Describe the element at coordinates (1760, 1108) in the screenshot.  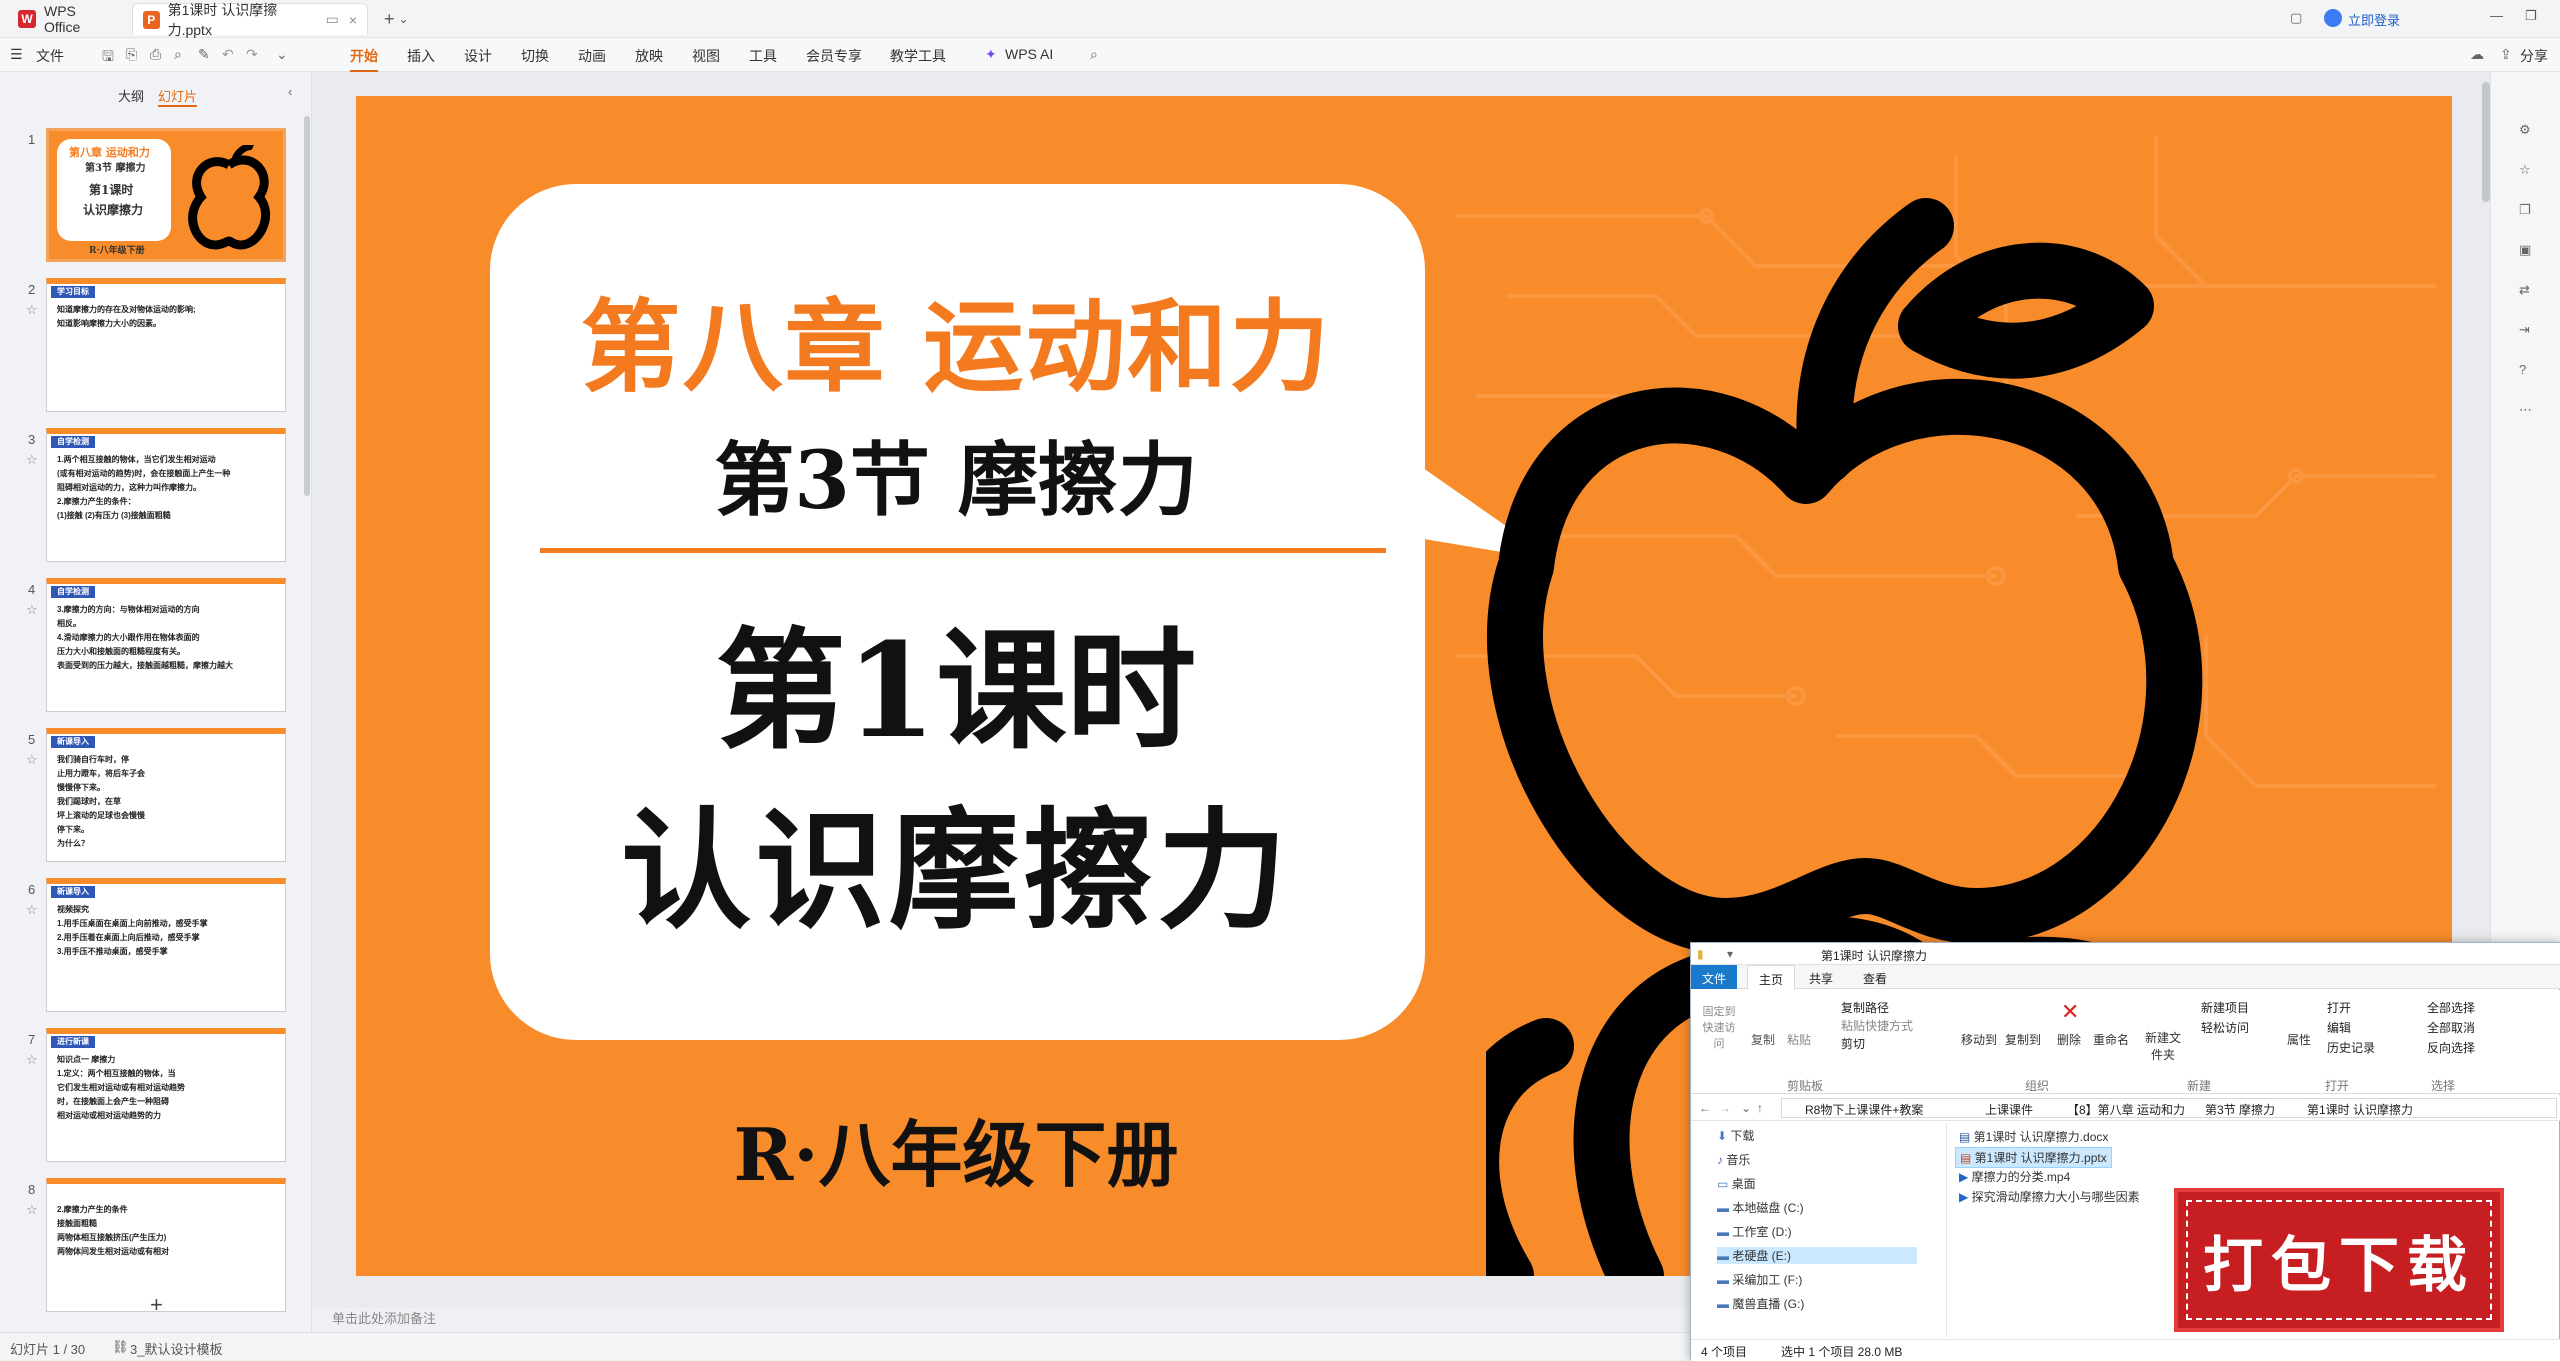
I see `up-icon: ↑` at that location.